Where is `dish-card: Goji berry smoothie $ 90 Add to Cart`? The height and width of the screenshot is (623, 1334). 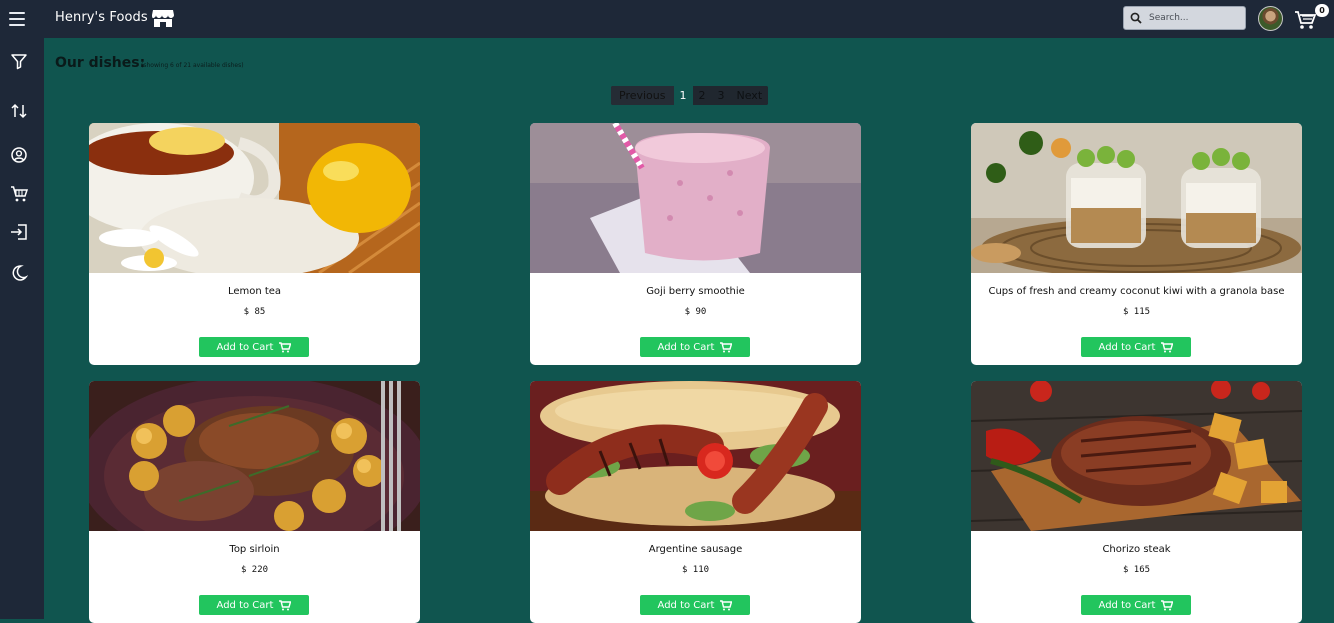 dish-card: Goji berry smoothie $ 90 Add to Cart is located at coordinates (695, 244).